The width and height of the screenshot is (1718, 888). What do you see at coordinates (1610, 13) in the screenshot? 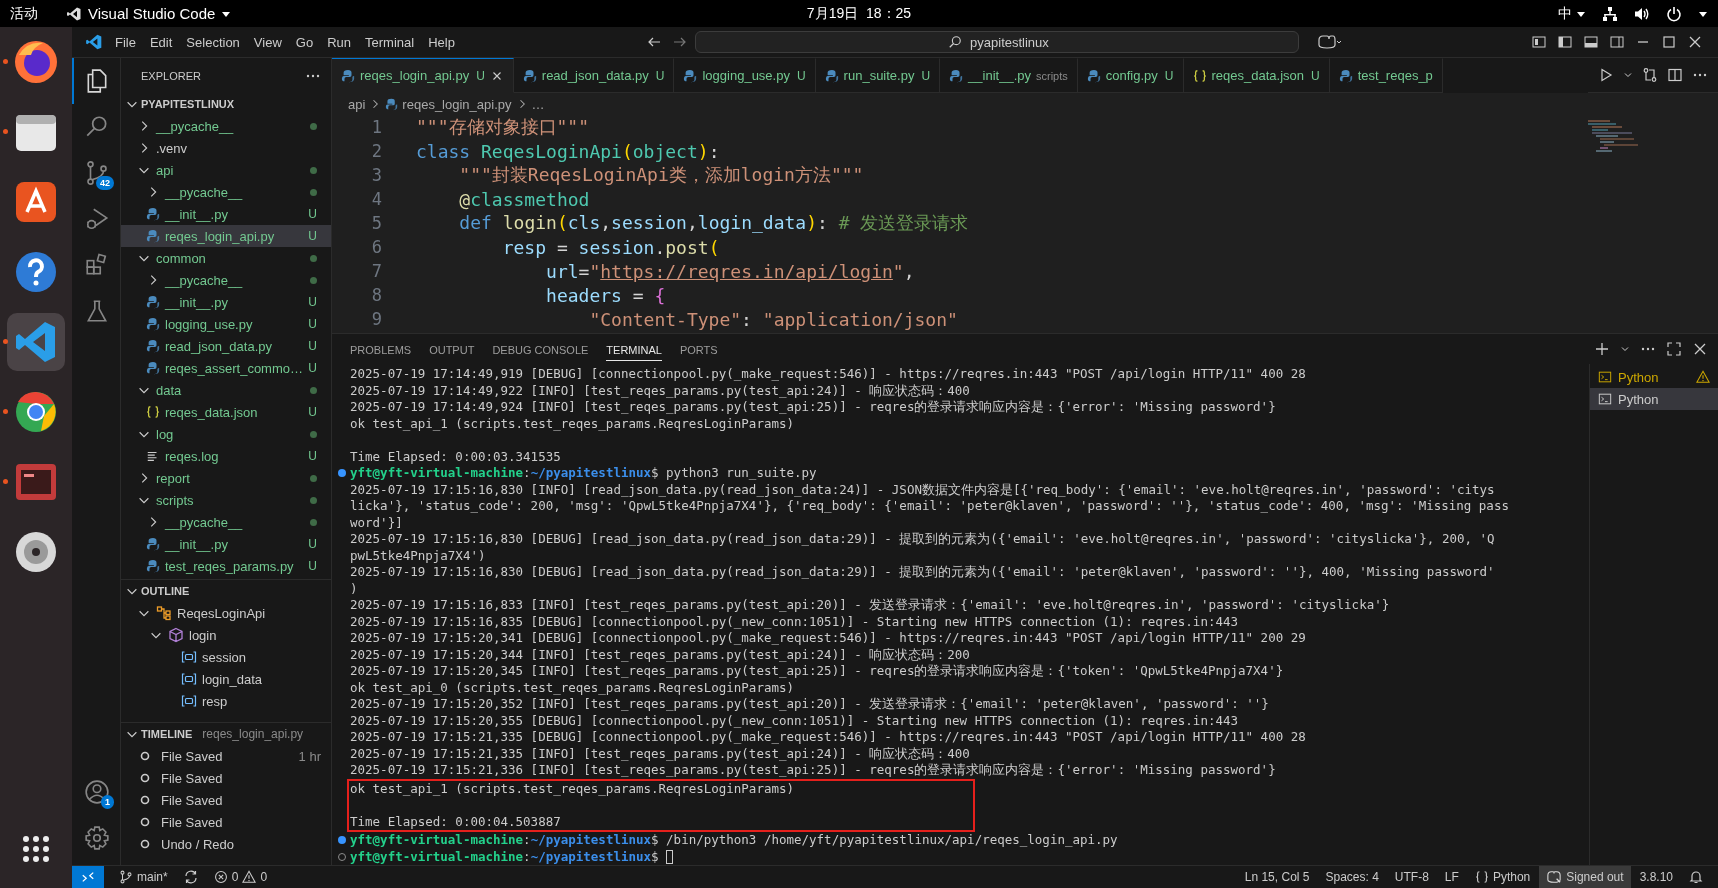
I see `network-icon` at bounding box center [1610, 13].